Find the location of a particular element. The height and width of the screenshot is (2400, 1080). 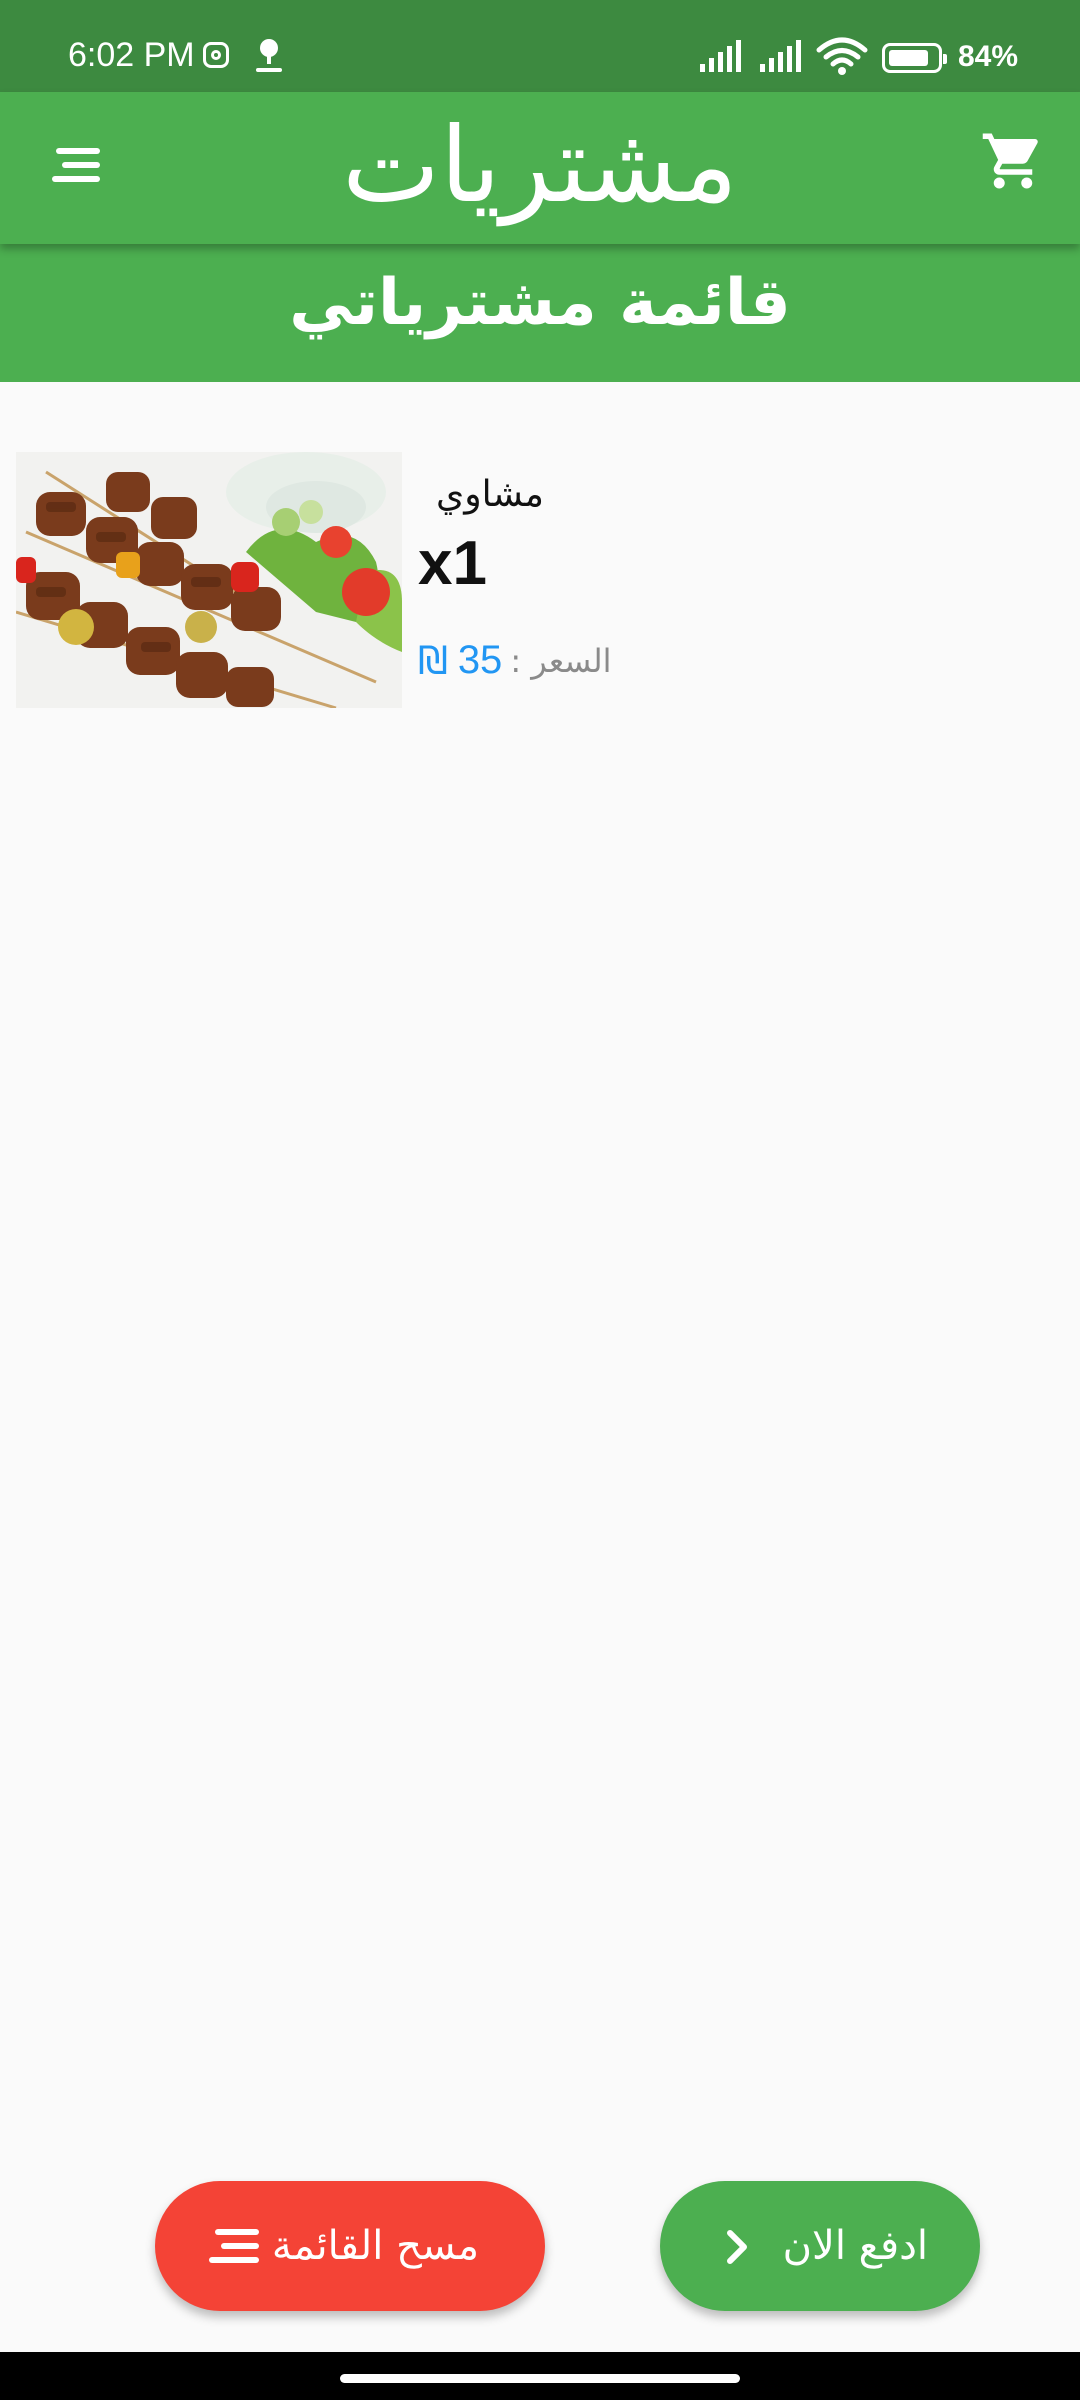

app-bar: مشتريات is located at coordinates (540, 168).